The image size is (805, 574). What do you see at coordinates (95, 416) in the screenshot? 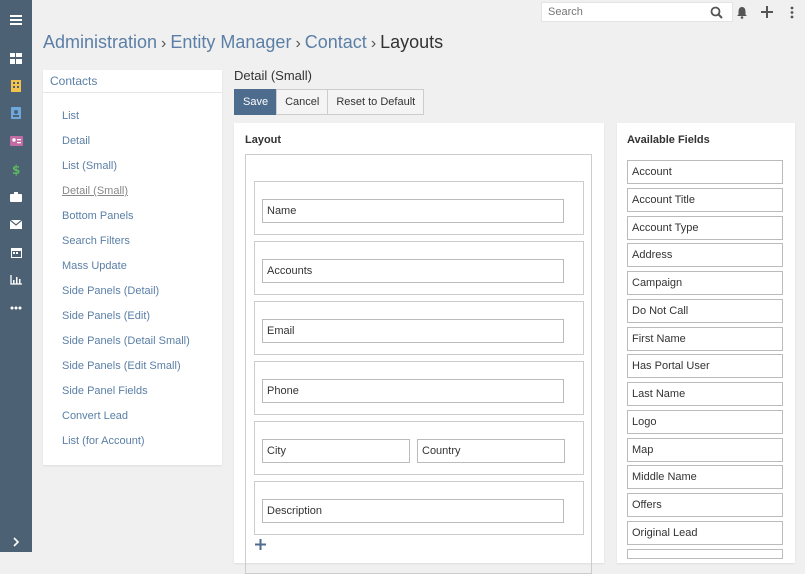
I see `layout-item-convert-lead: Convert Lead` at bounding box center [95, 416].